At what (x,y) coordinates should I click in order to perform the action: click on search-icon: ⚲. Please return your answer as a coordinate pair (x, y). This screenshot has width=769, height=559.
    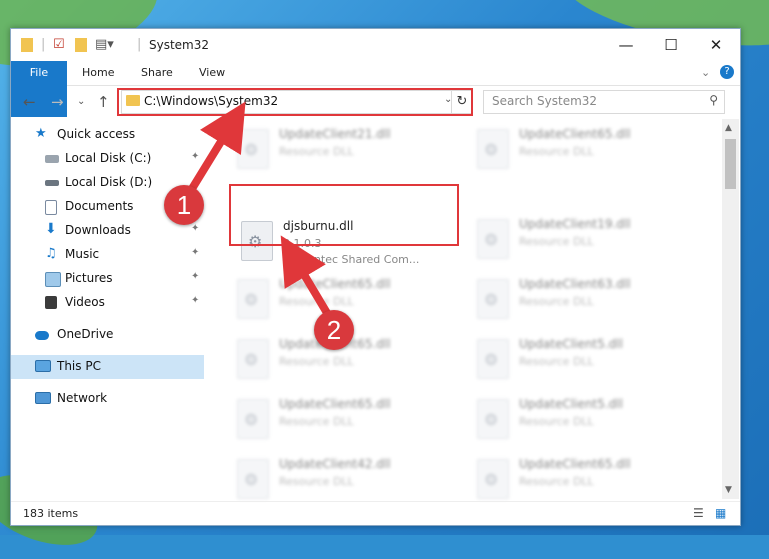
    Looking at the image, I should click on (713, 100).